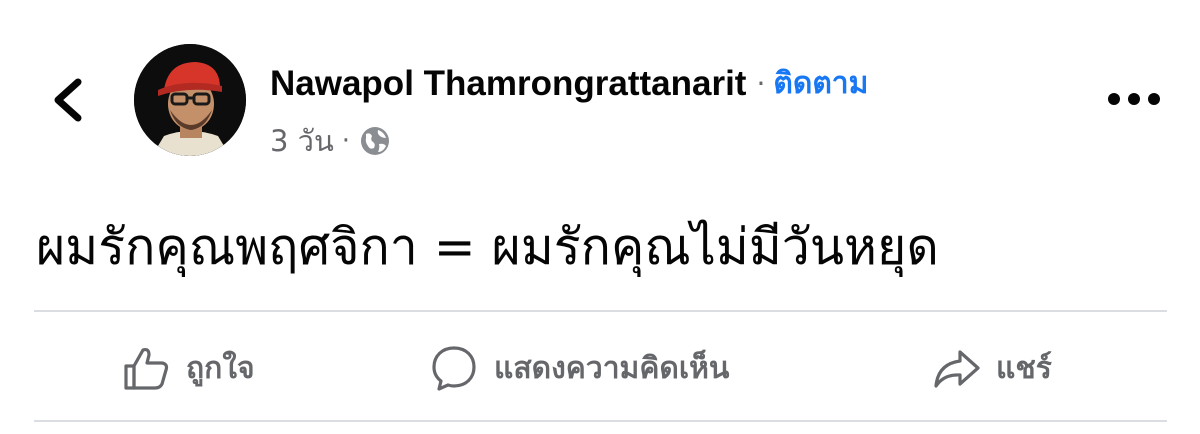 Image resolution: width=1200 pixels, height=434 pixels. Describe the element at coordinates (302, 141) in the screenshot. I see `post-time: 3 วัน` at that location.